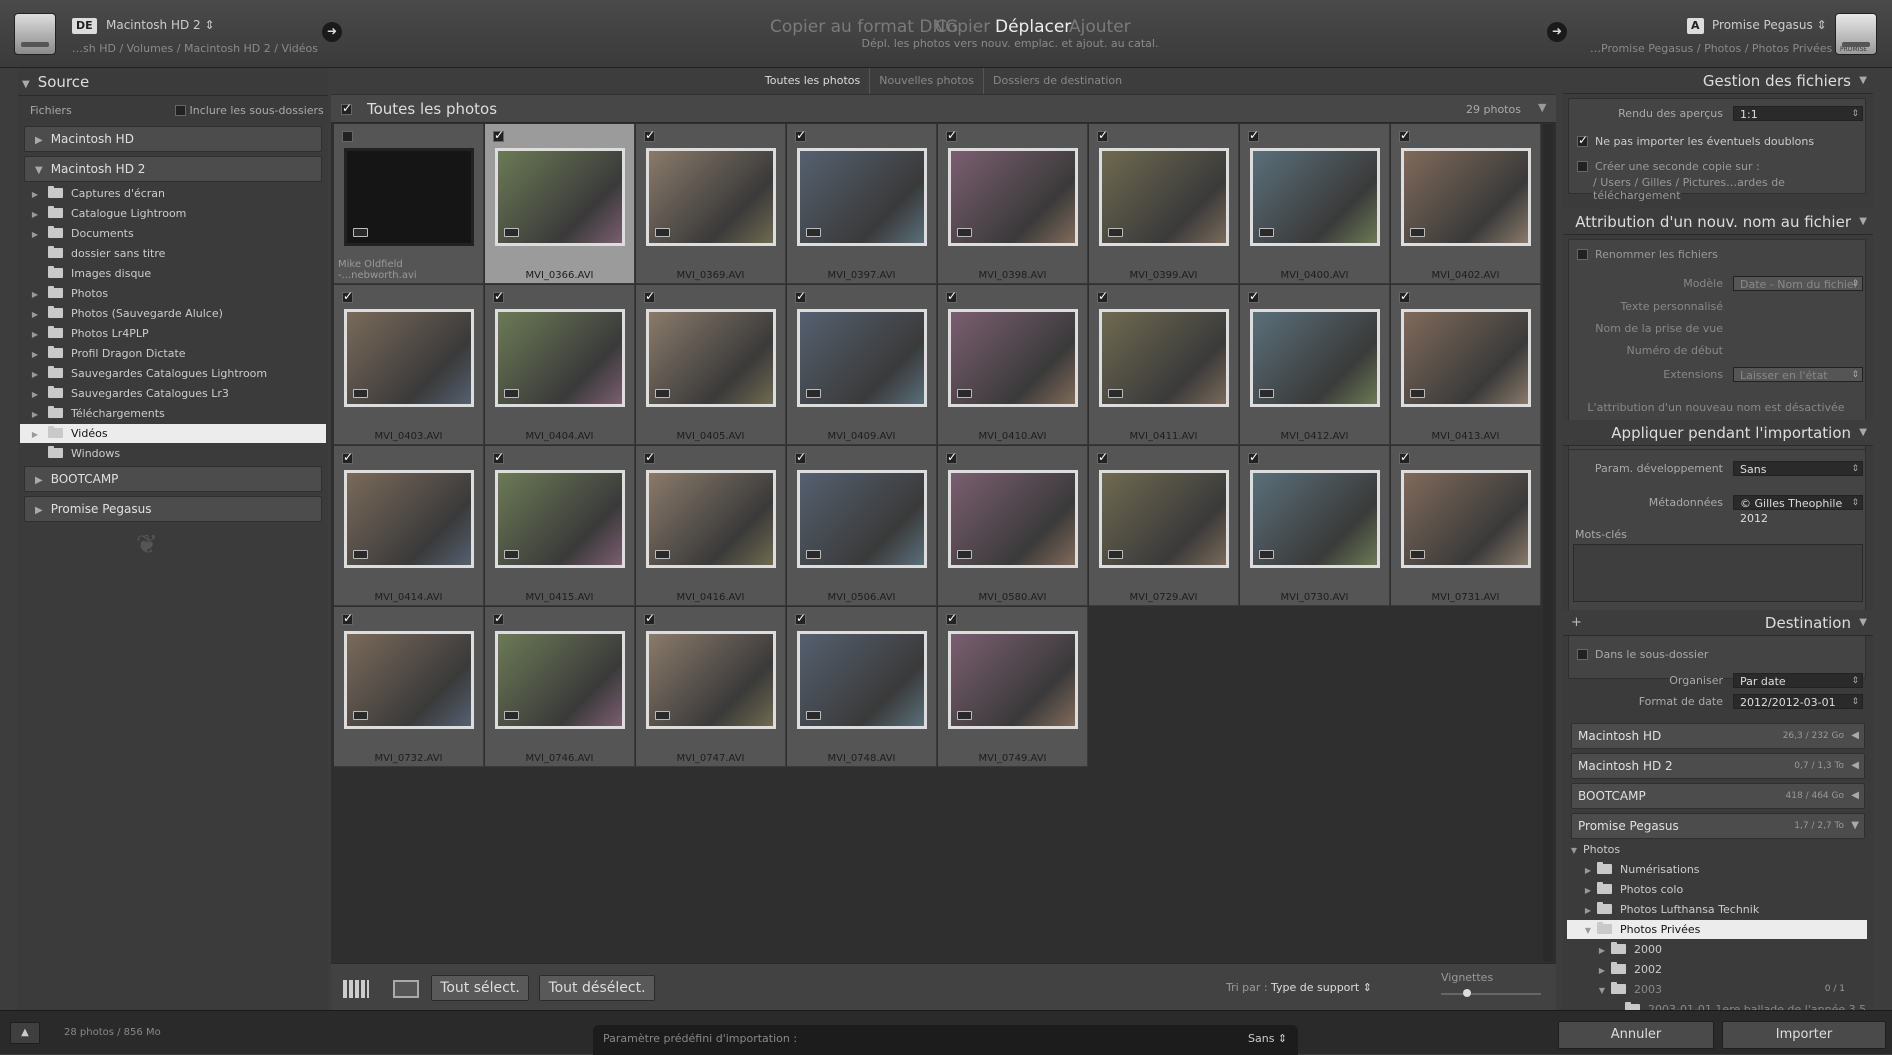 This screenshot has height=1055, width=1892. What do you see at coordinates (1647, 254) in the screenshot?
I see `rename-checkbox: Renommer les fichiers` at bounding box center [1647, 254].